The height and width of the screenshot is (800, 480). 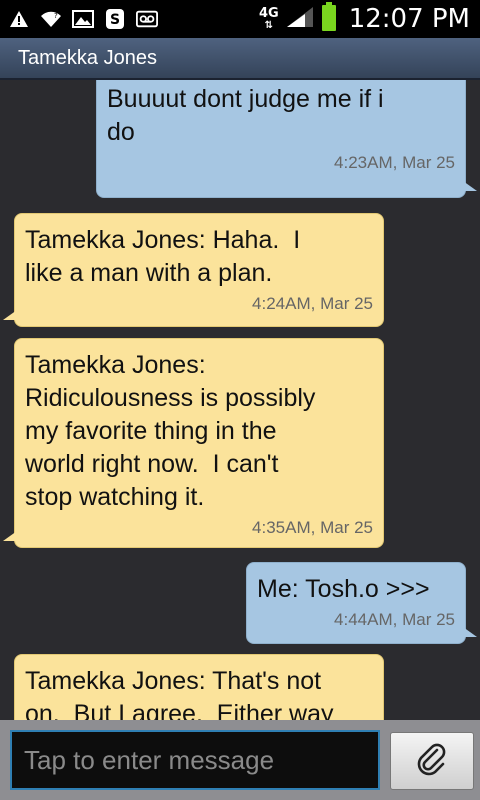 What do you see at coordinates (147, 19) in the screenshot?
I see `voicemail-icon` at bounding box center [147, 19].